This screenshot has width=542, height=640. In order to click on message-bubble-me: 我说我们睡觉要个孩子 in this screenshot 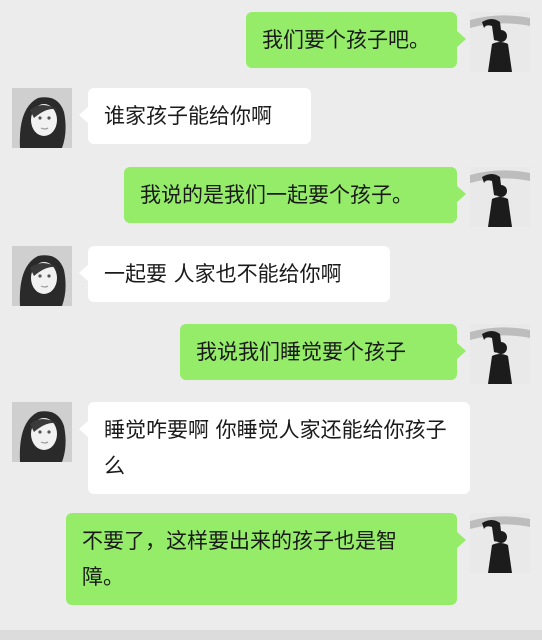, I will do `click(323, 352)`.